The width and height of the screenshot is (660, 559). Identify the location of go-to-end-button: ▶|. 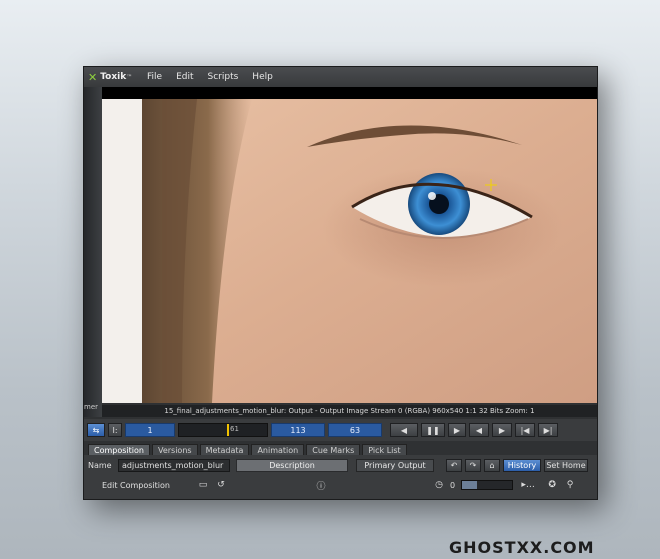
(548, 430).